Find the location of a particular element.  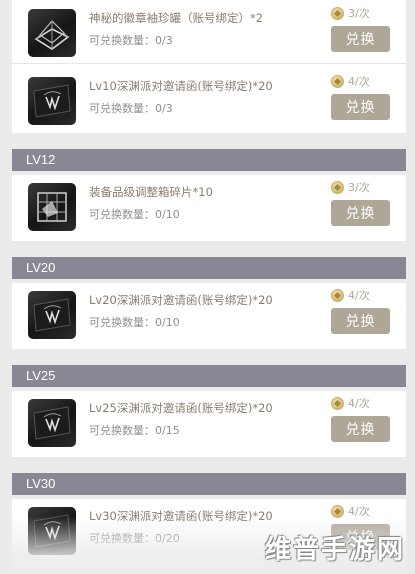

list-item: Lv20深渊派对邀请函(账号绑定)*20 可兑换数量：0/10 4/次 兑换 is located at coordinates (209, 316).